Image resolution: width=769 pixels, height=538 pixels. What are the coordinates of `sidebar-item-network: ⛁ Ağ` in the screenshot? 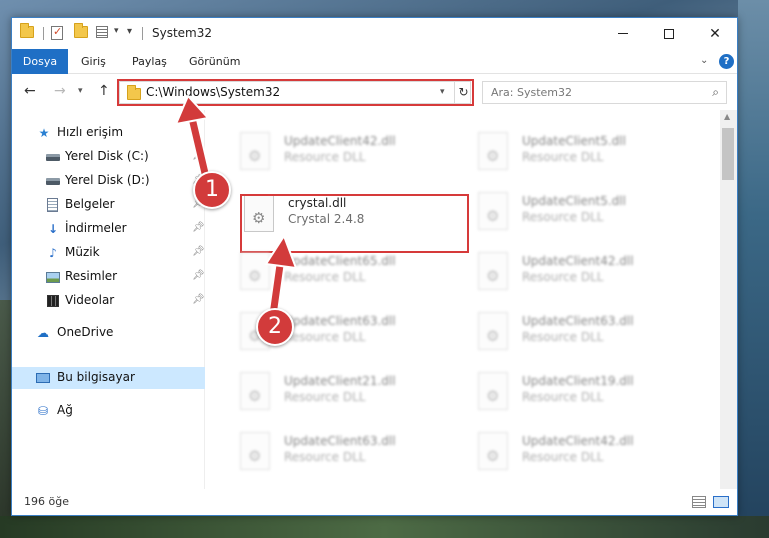 It's located at (108, 411).